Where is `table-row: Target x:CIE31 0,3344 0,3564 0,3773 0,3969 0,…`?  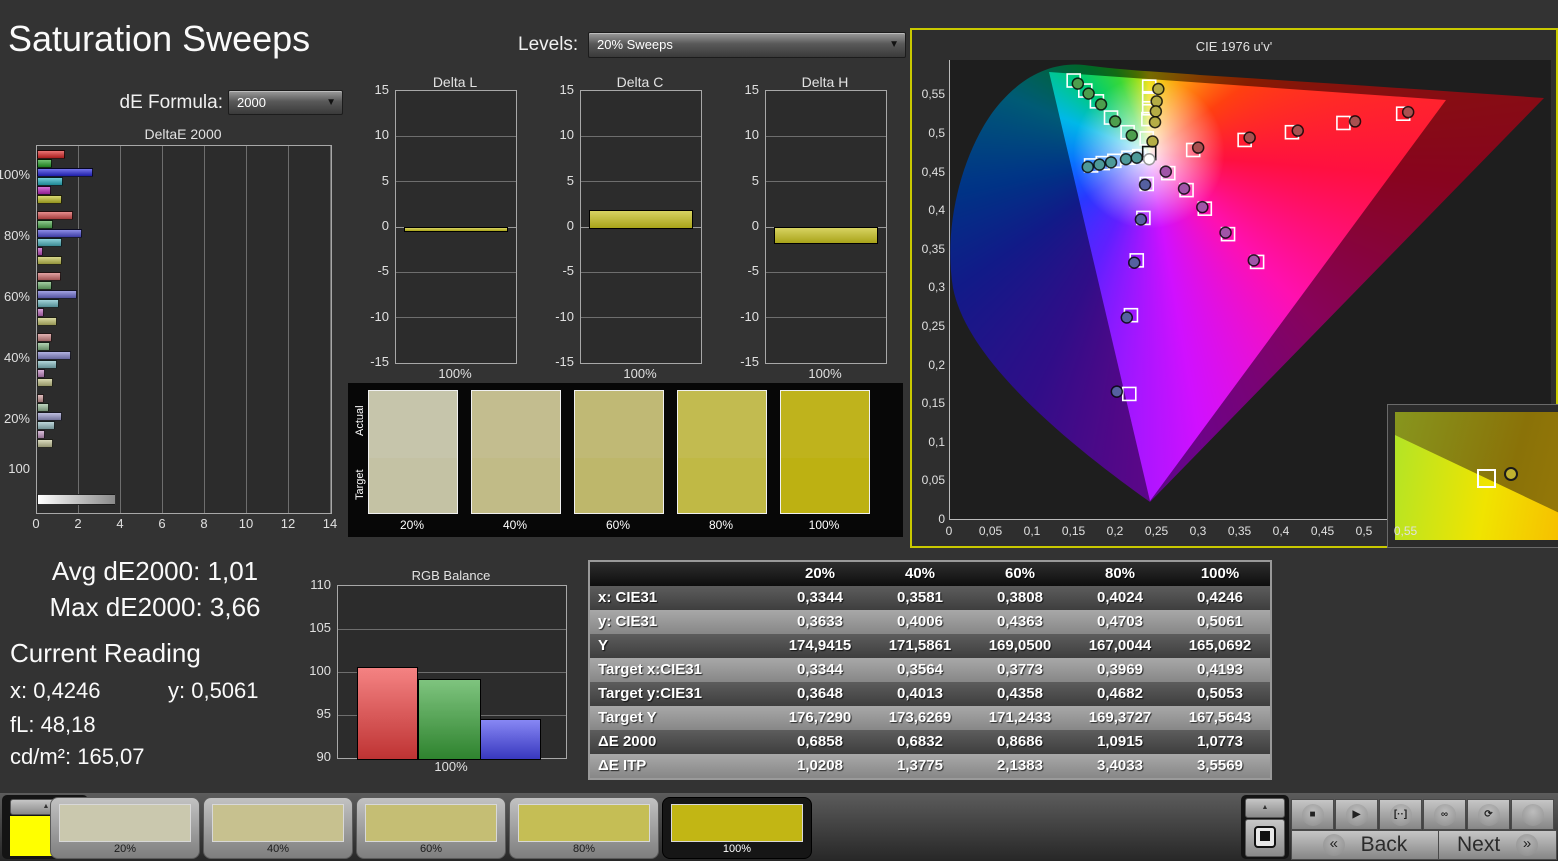
table-row: Target x:CIE31 0,3344 0,3564 0,3773 0,3969 0,… is located at coordinates (930, 670).